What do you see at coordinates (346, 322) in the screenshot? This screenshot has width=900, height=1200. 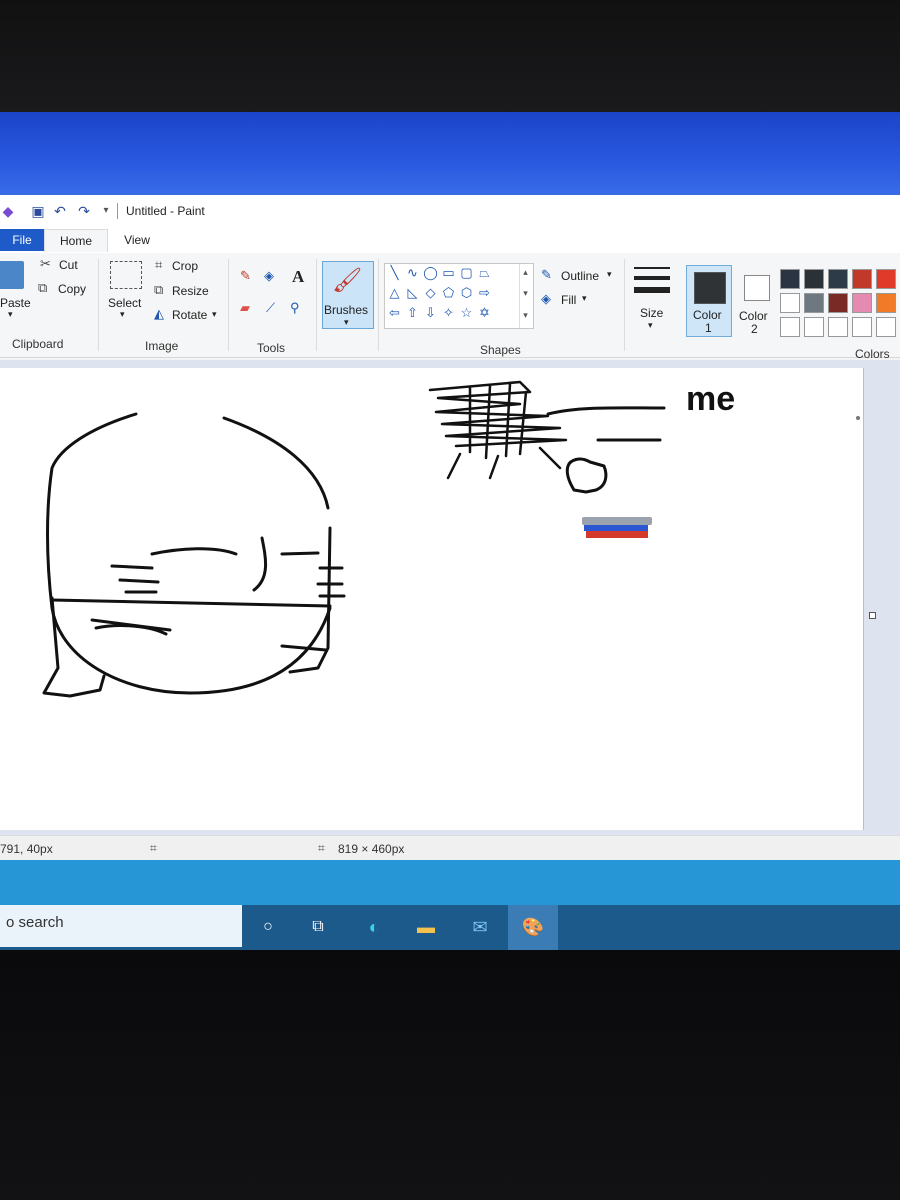 I see `brushes-dropdown-icon: ▾` at bounding box center [346, 322].